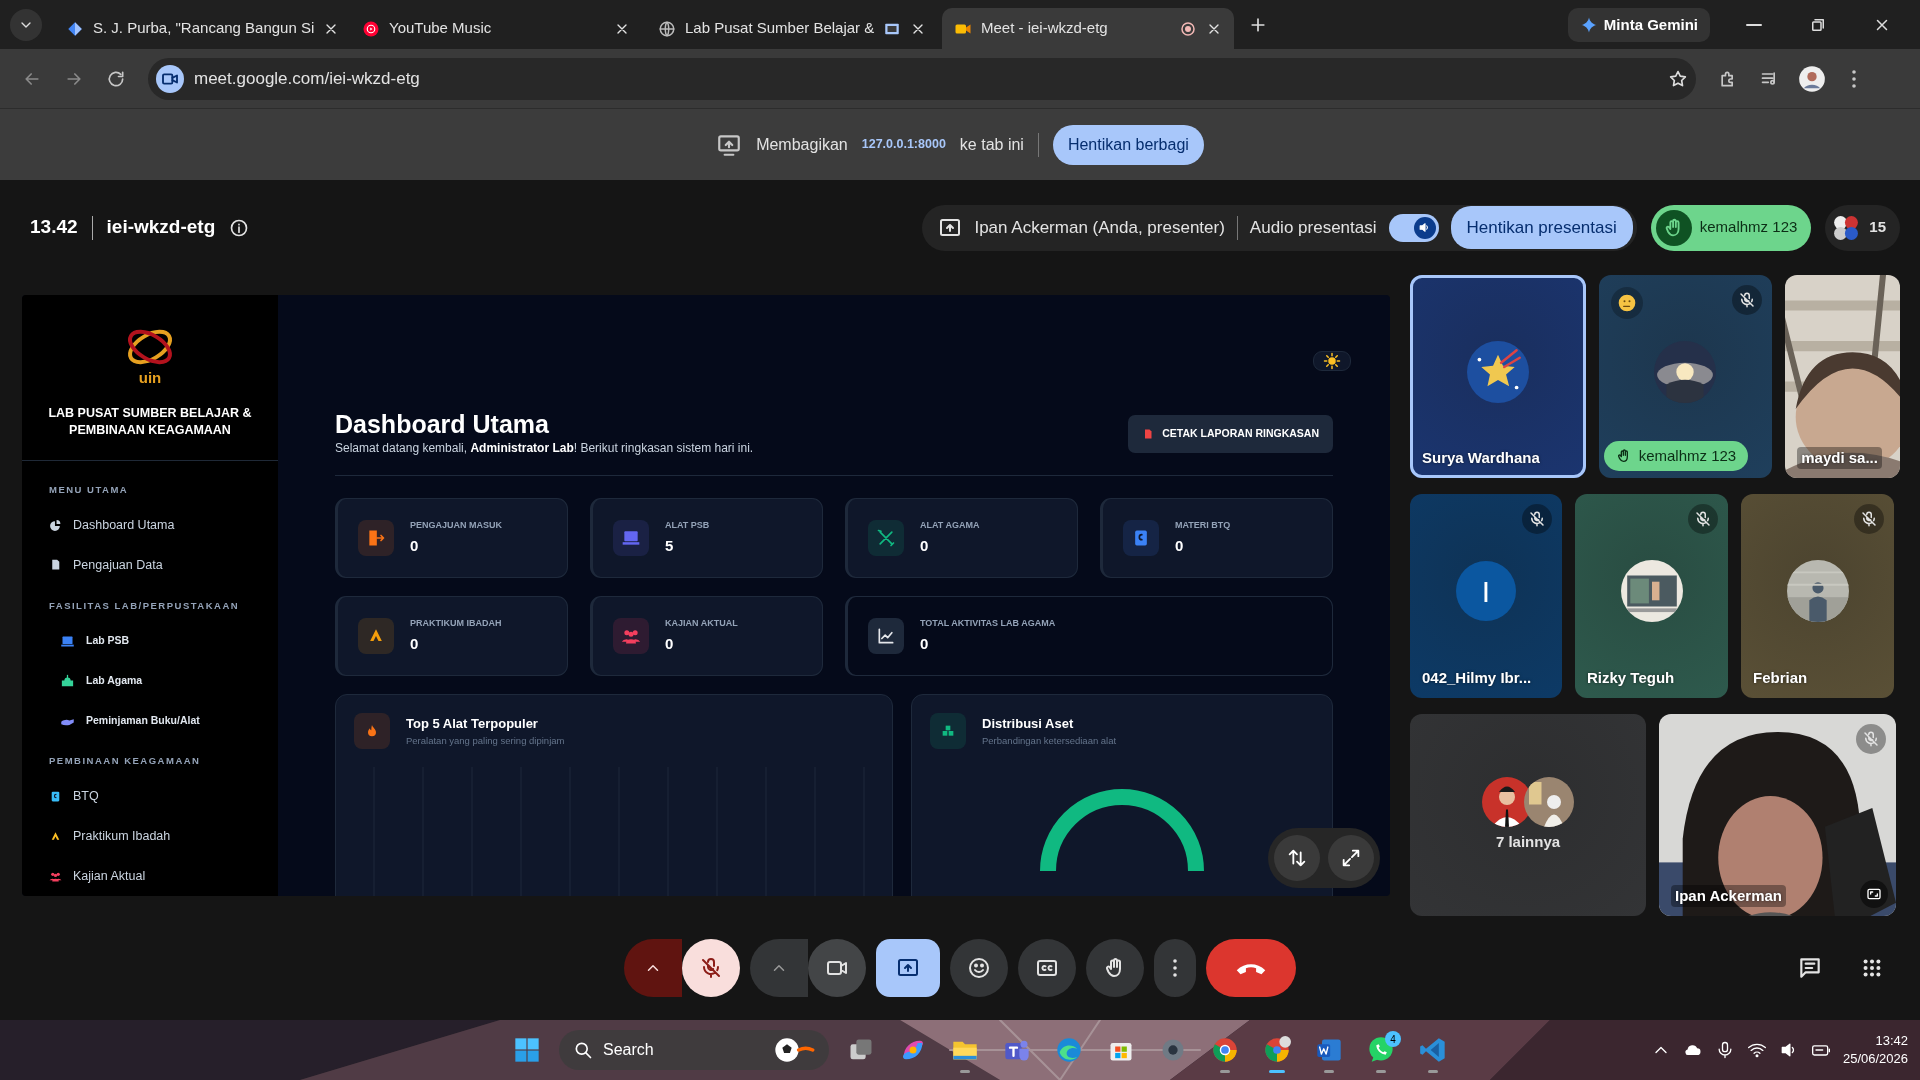 This screenshot has height=1080, width=1920. I want to click on stop-sharing-button: Hentikan berbagi, so click(1128, 144).